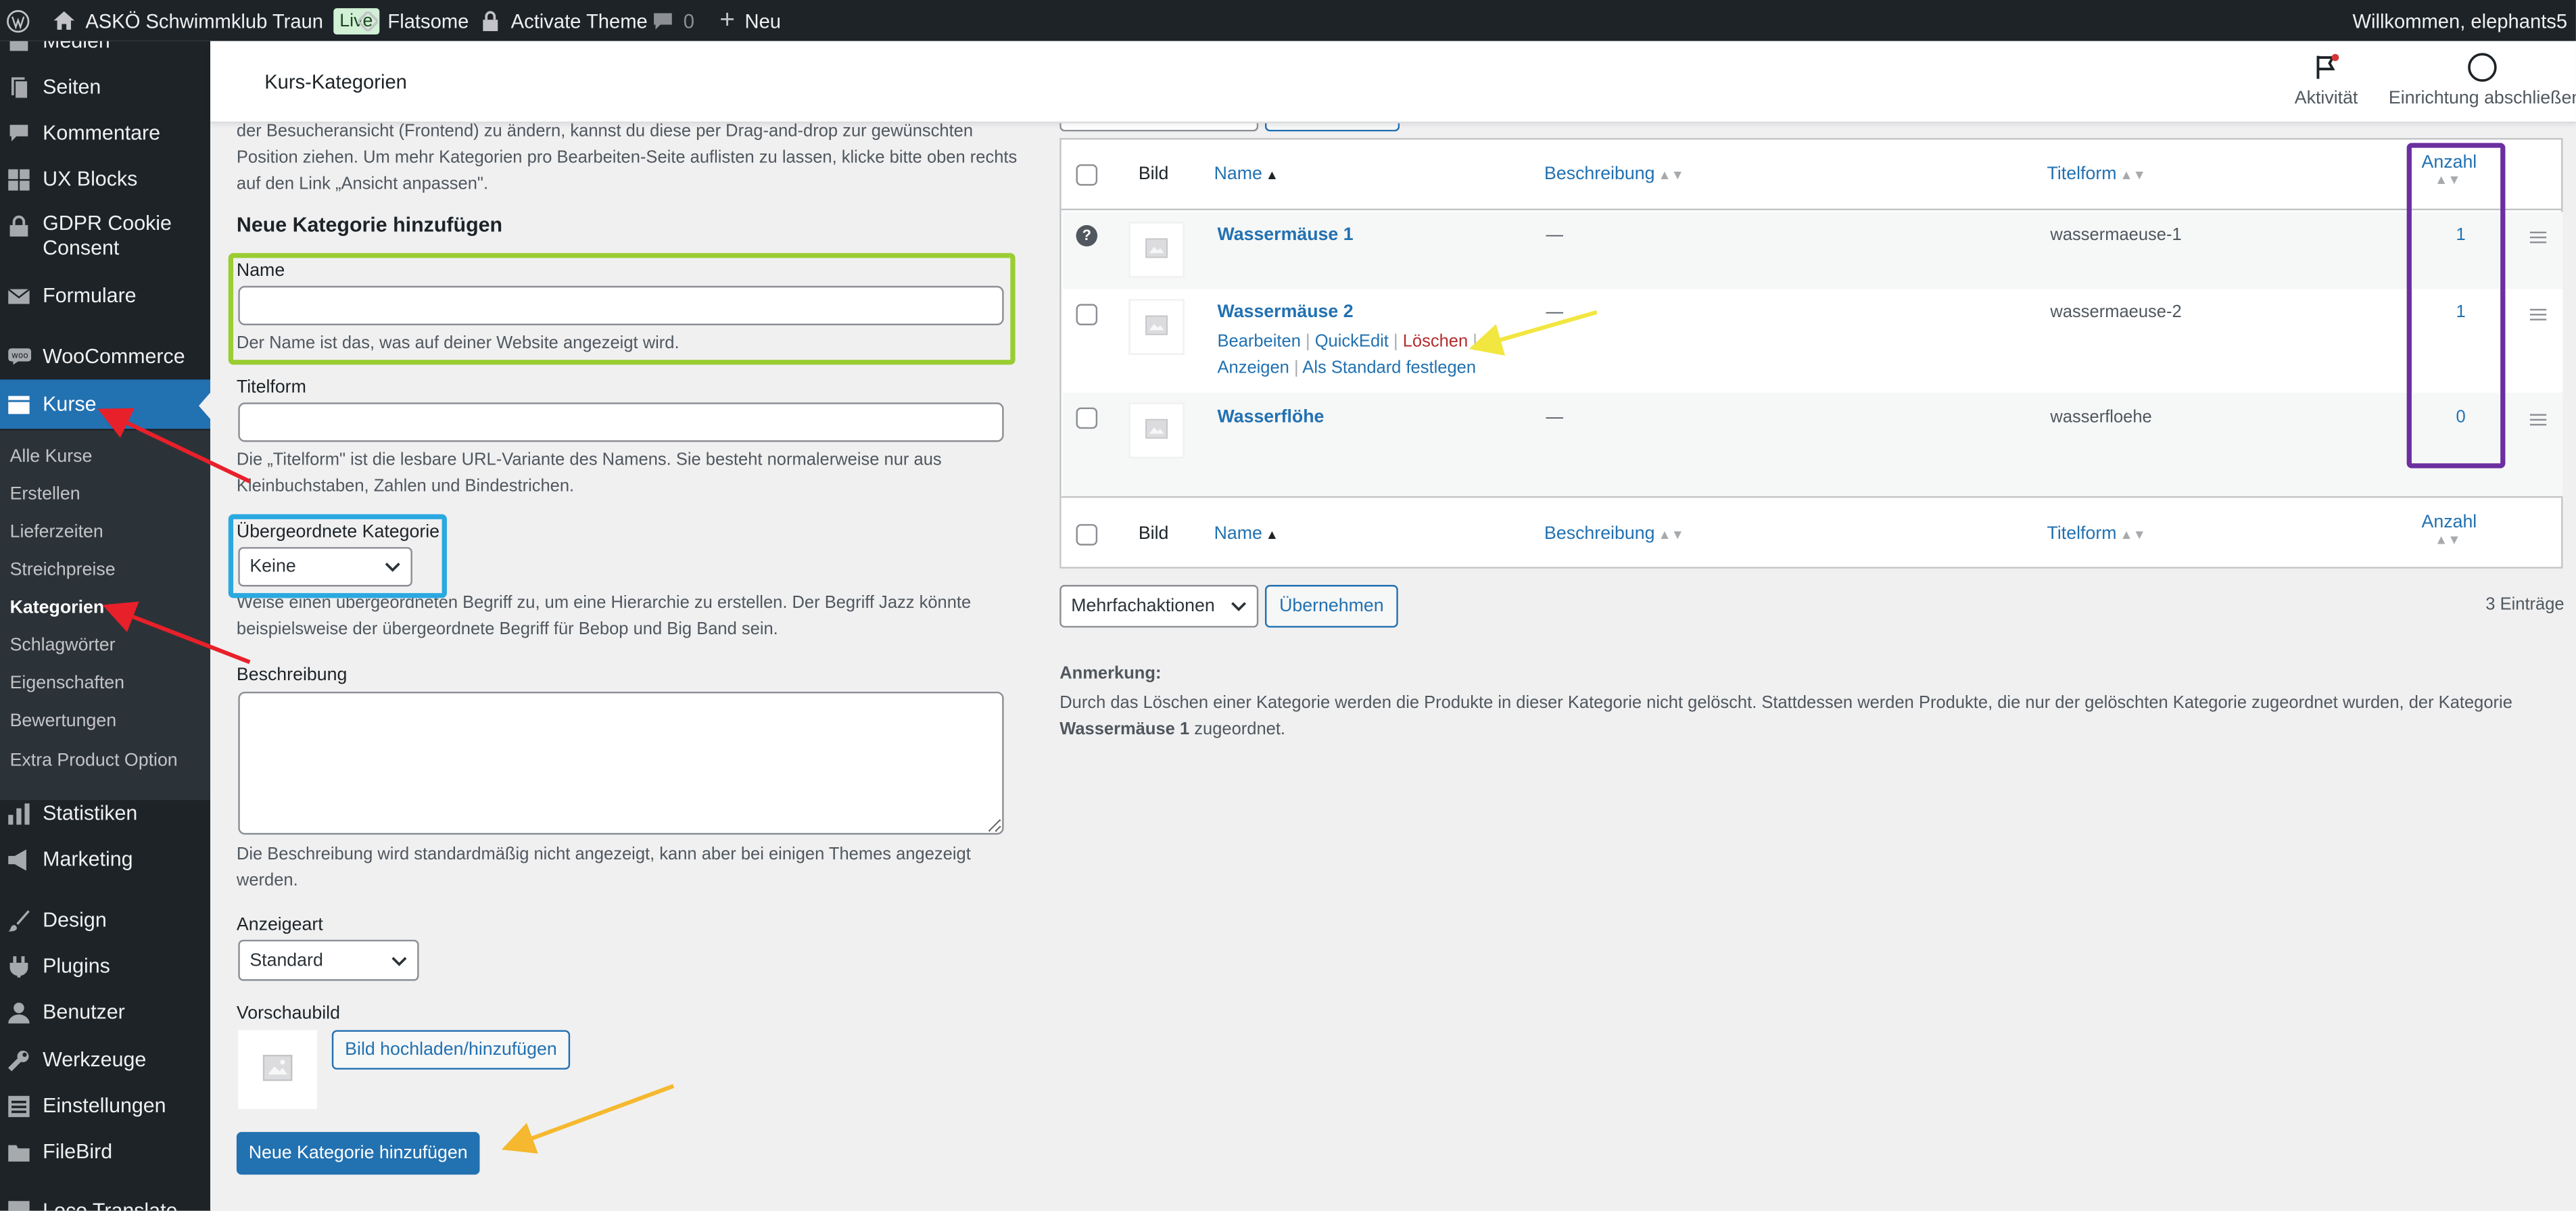 This screenshot has height=1211, width=2576. I want to click on orange-arrow-submit, so click(588, 1119).